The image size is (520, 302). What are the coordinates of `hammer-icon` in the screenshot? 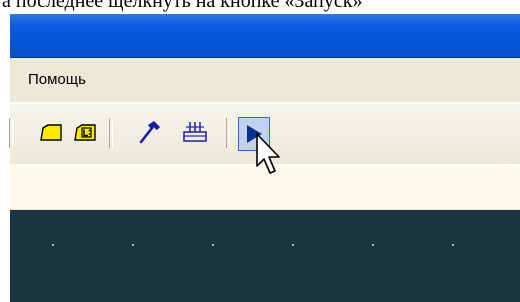 It's located at (149, 132).